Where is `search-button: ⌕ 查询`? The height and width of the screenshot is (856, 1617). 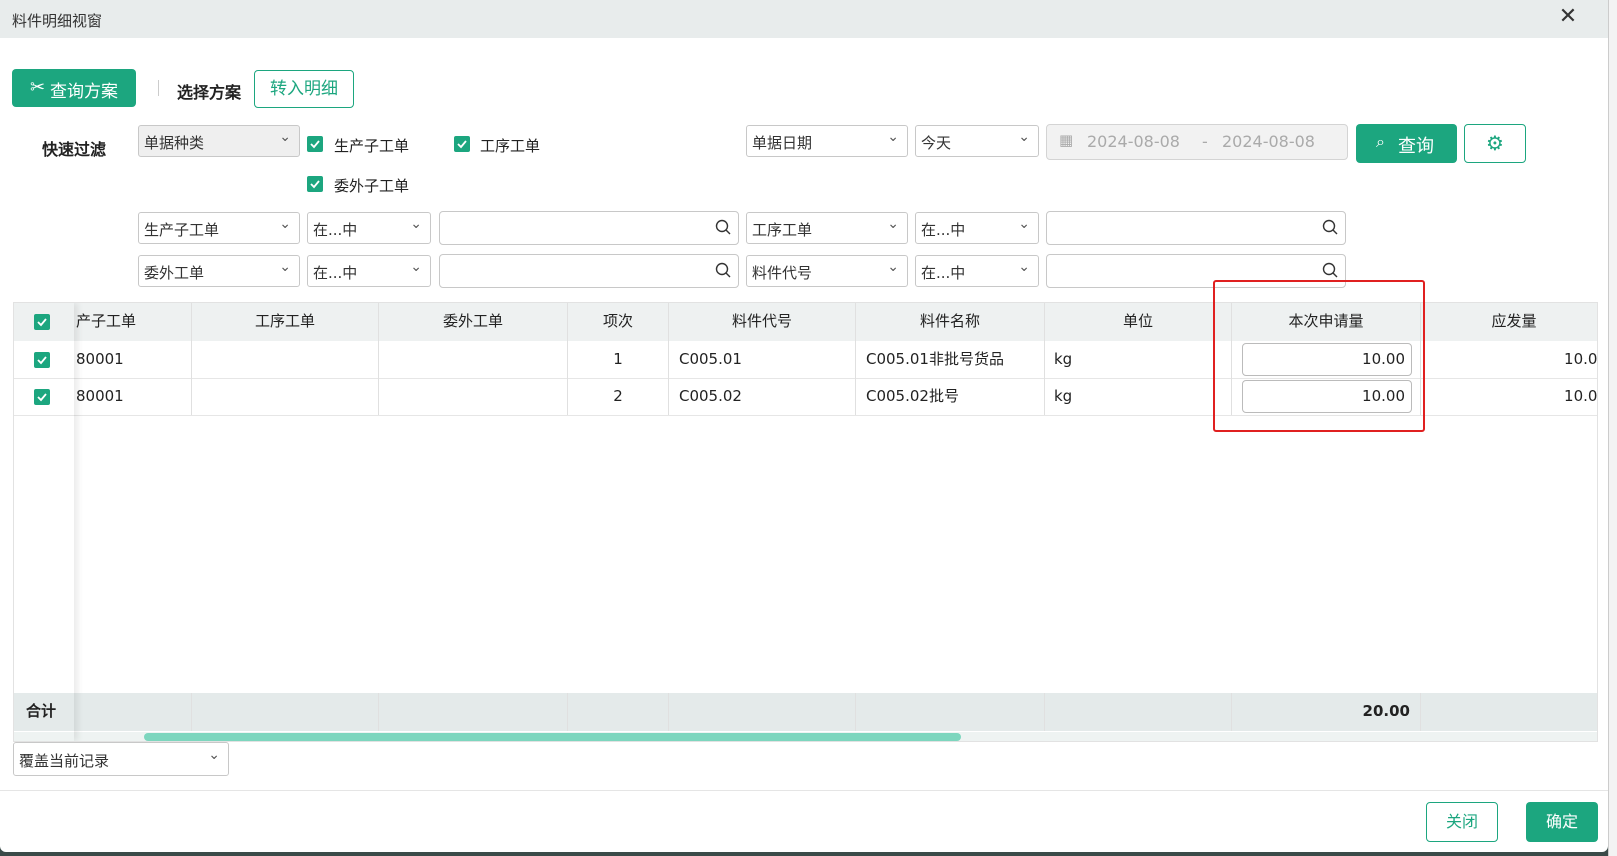
search-button: ⌕ 查询 is located at coordinates (1406, 143).